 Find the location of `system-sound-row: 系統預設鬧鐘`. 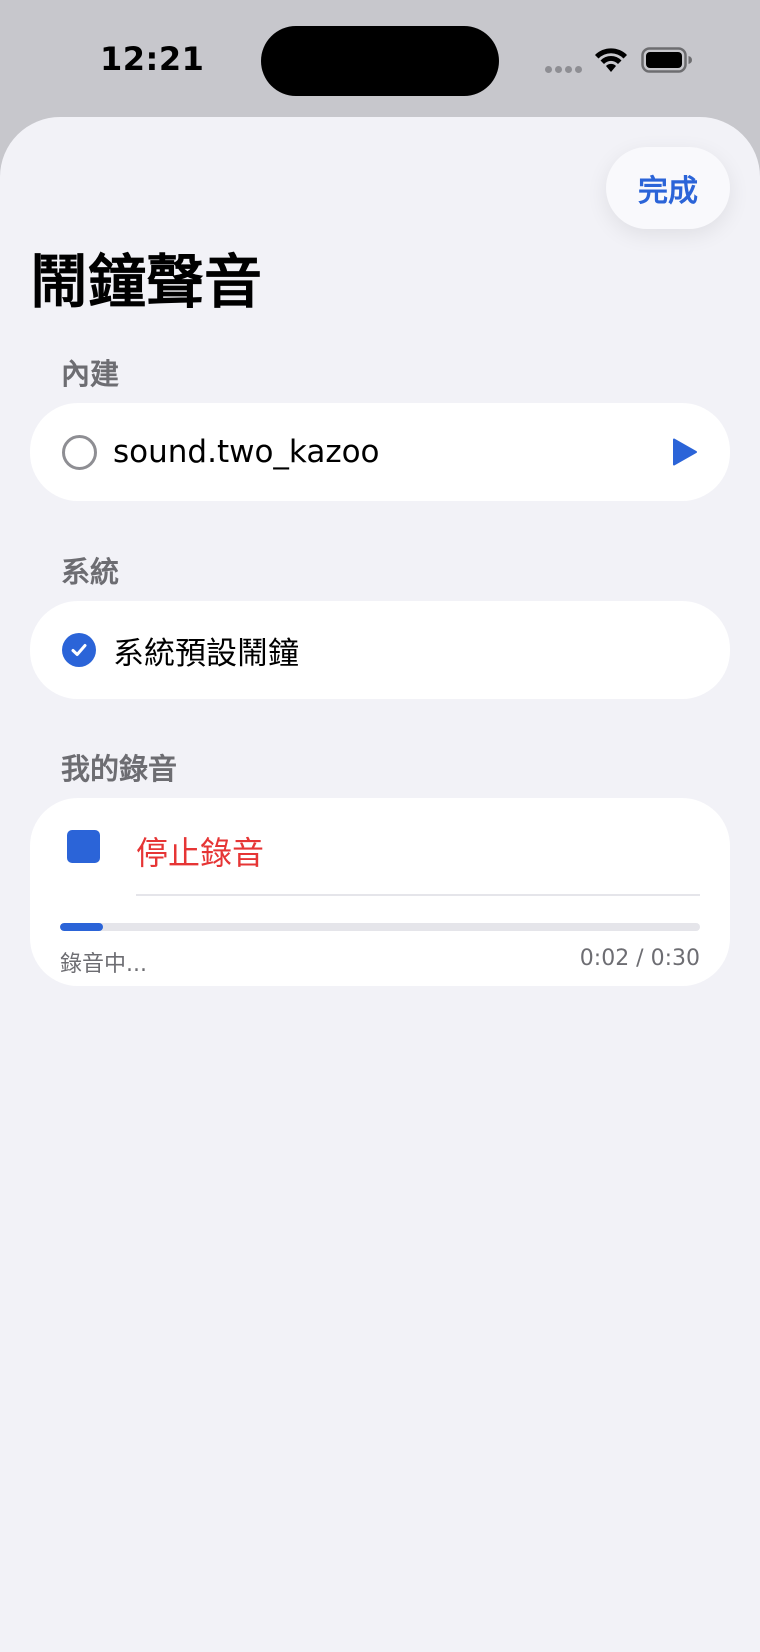

system-sound-row: 系統預設鬧鐘 is located at coordinates (380, 650).